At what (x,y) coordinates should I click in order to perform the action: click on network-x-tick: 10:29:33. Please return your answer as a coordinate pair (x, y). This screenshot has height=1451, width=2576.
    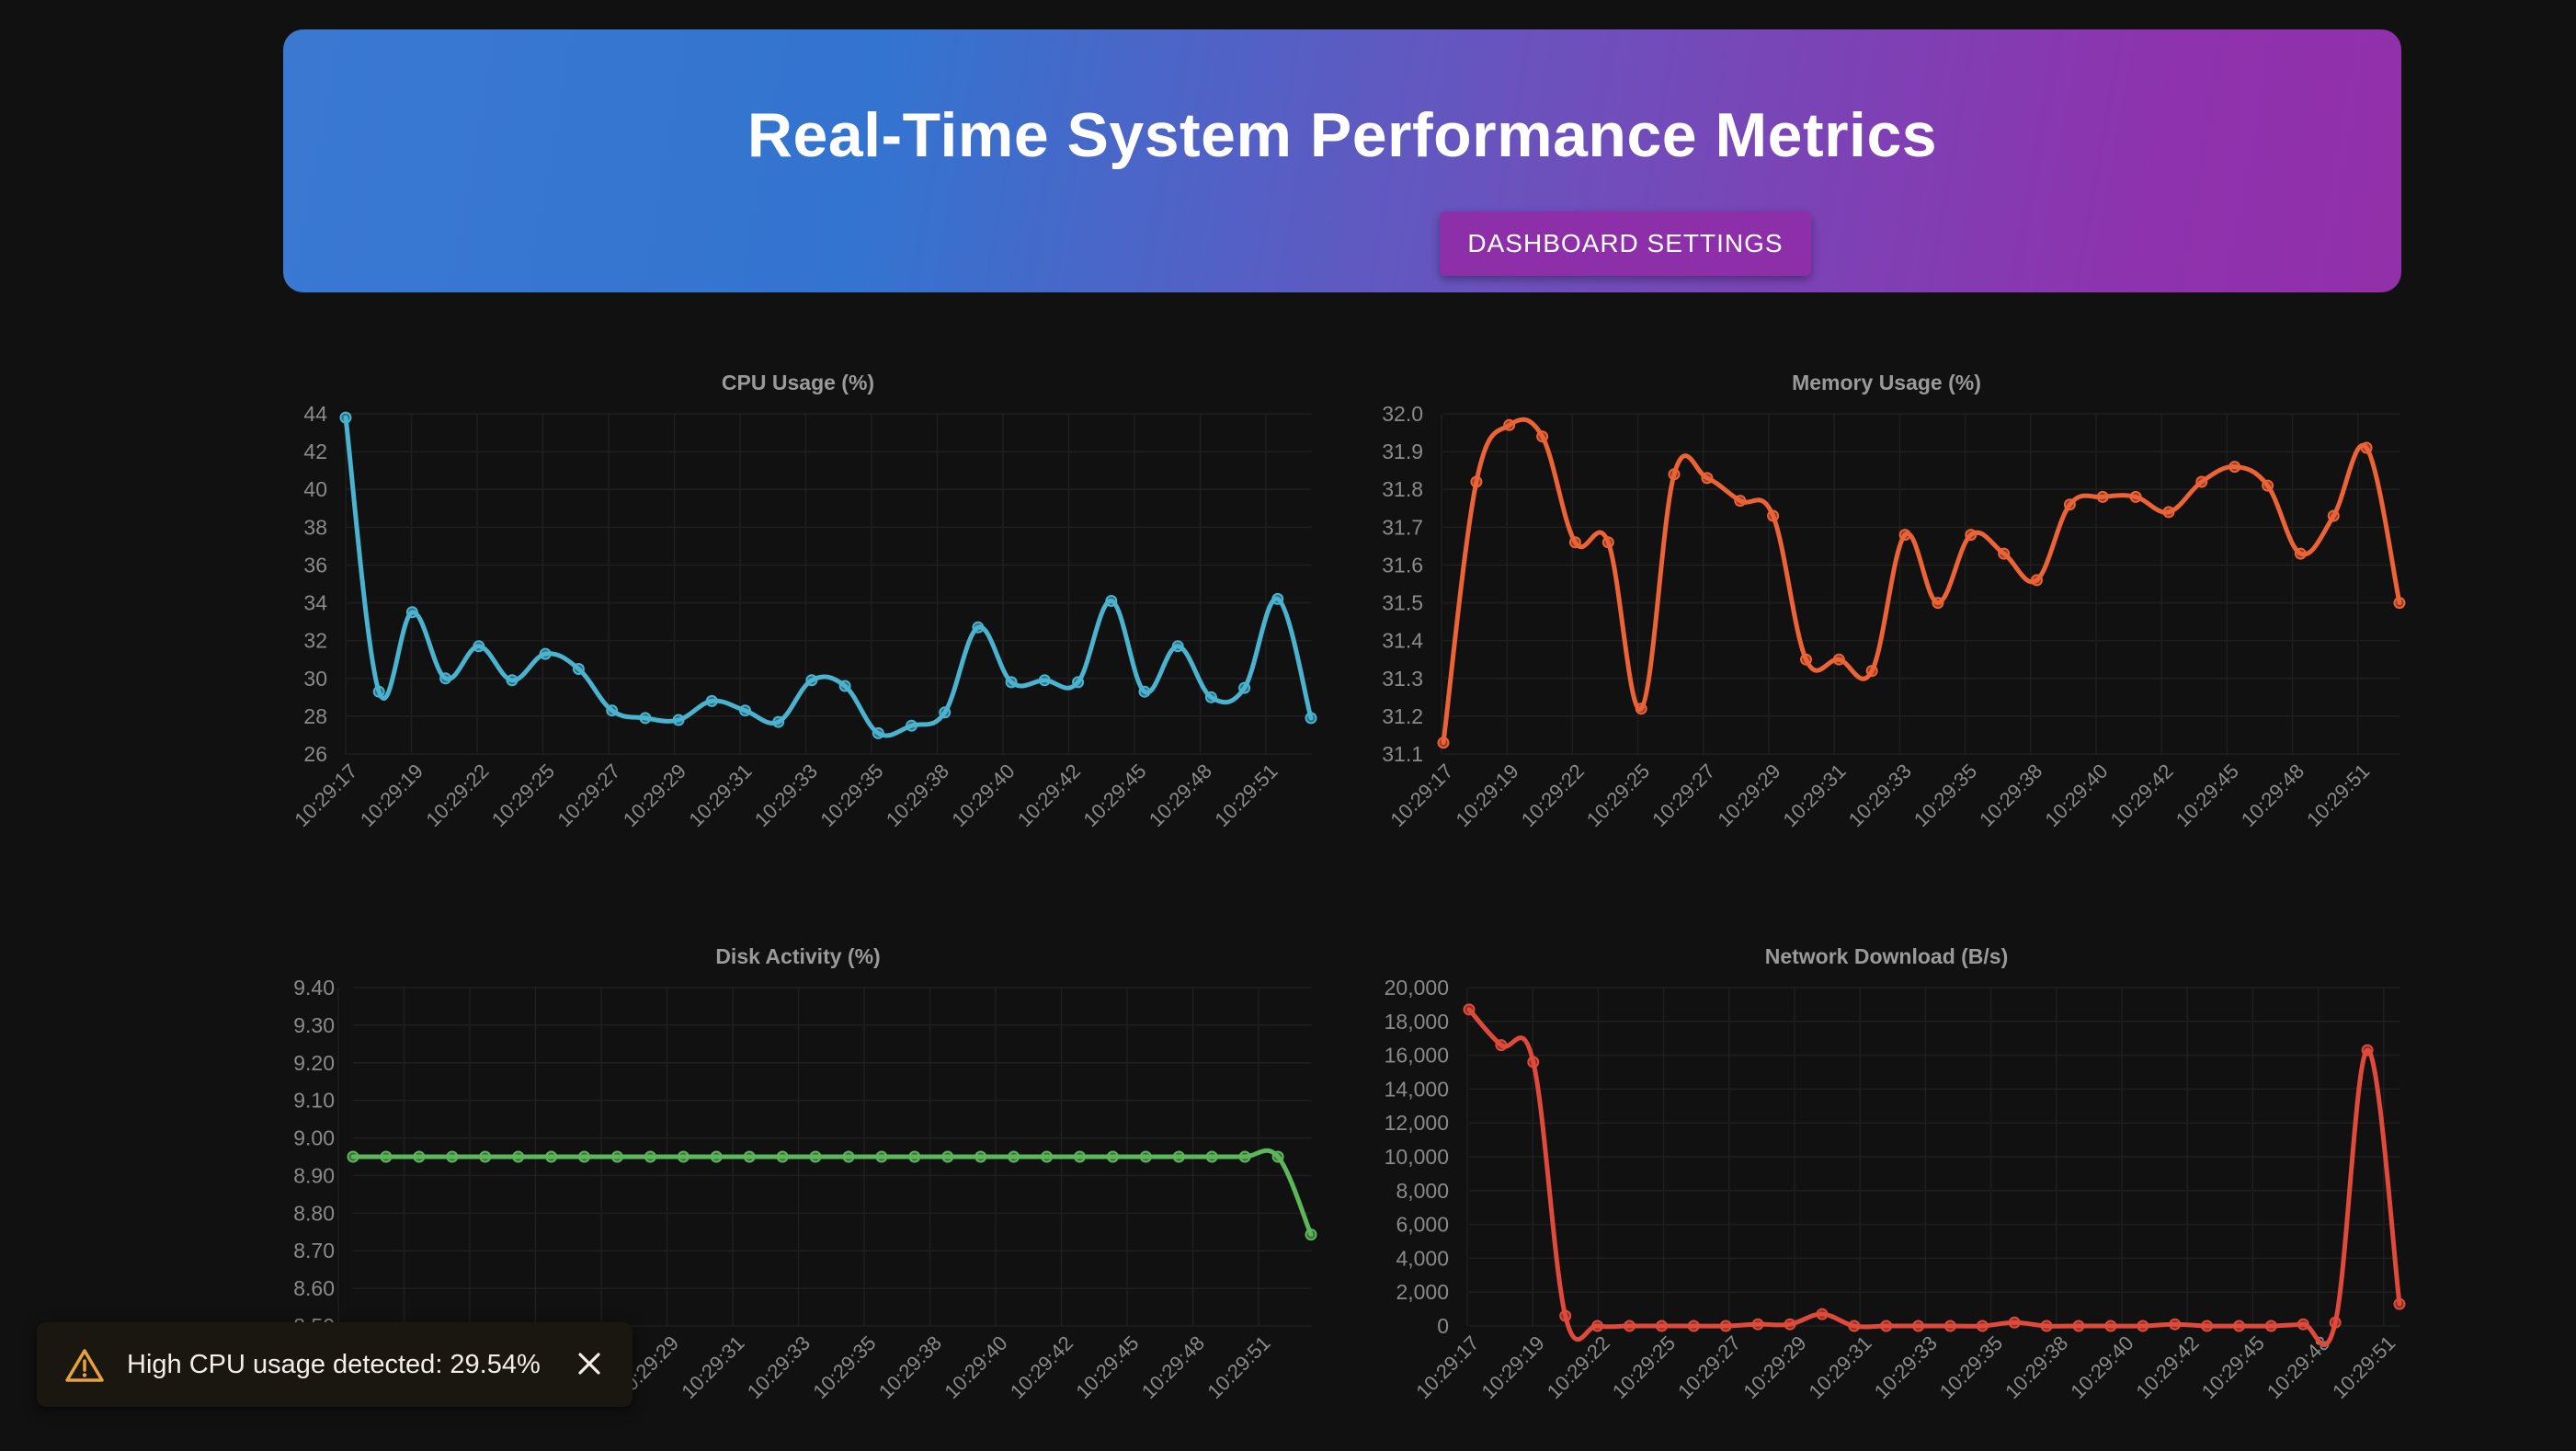
    Looking at the image, I should click on (1906, 1367).